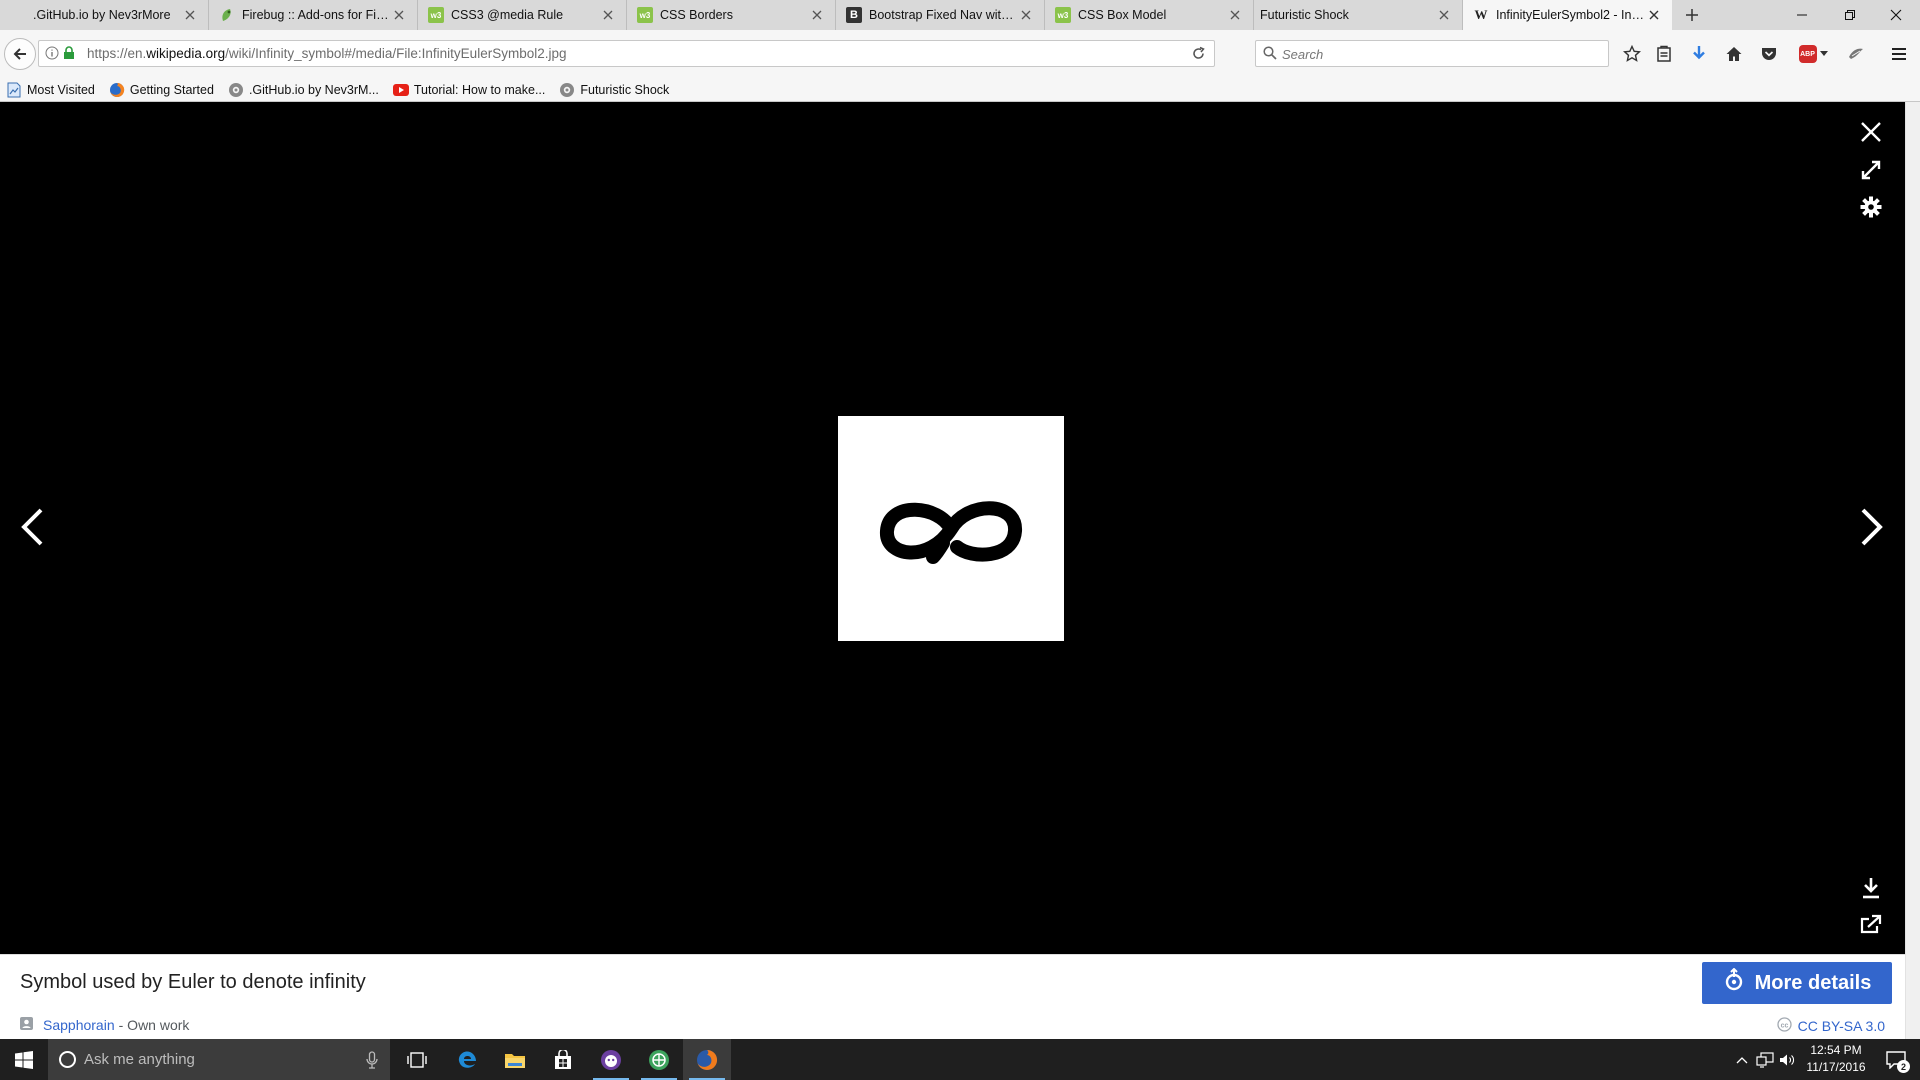 The width and height of the screenshot is (1920, 1080). I want to click on network-icon, so click(1765, 1059).